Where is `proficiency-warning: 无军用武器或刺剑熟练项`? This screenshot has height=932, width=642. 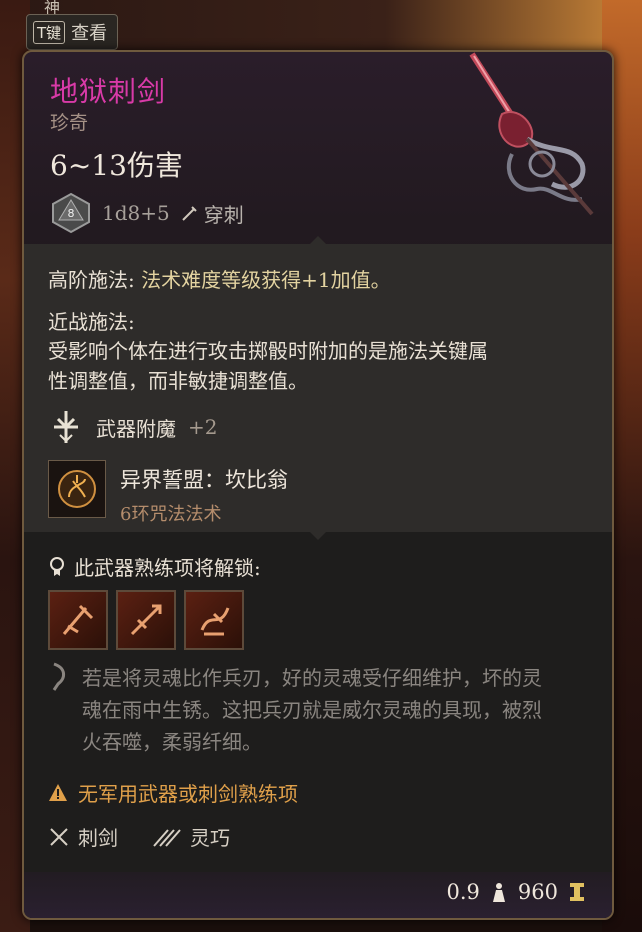 proficiency-warning: 无军用武器或刺剑熟练项 is located at coordinates (173, 792).